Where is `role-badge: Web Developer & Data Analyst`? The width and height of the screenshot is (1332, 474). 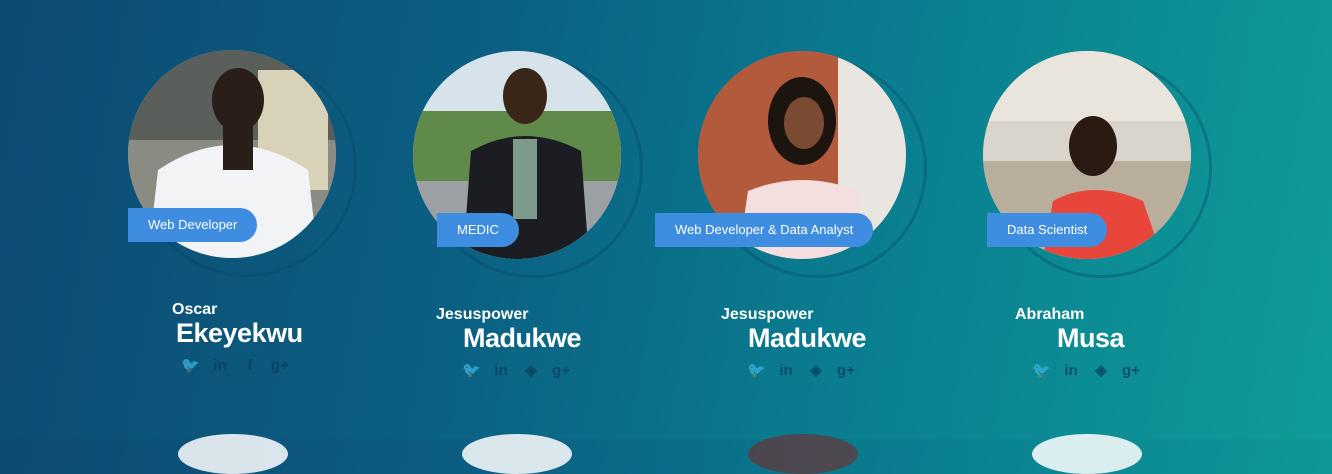
role-badge: Web Developer & Data Analyst is located at coordinates (764, 230).